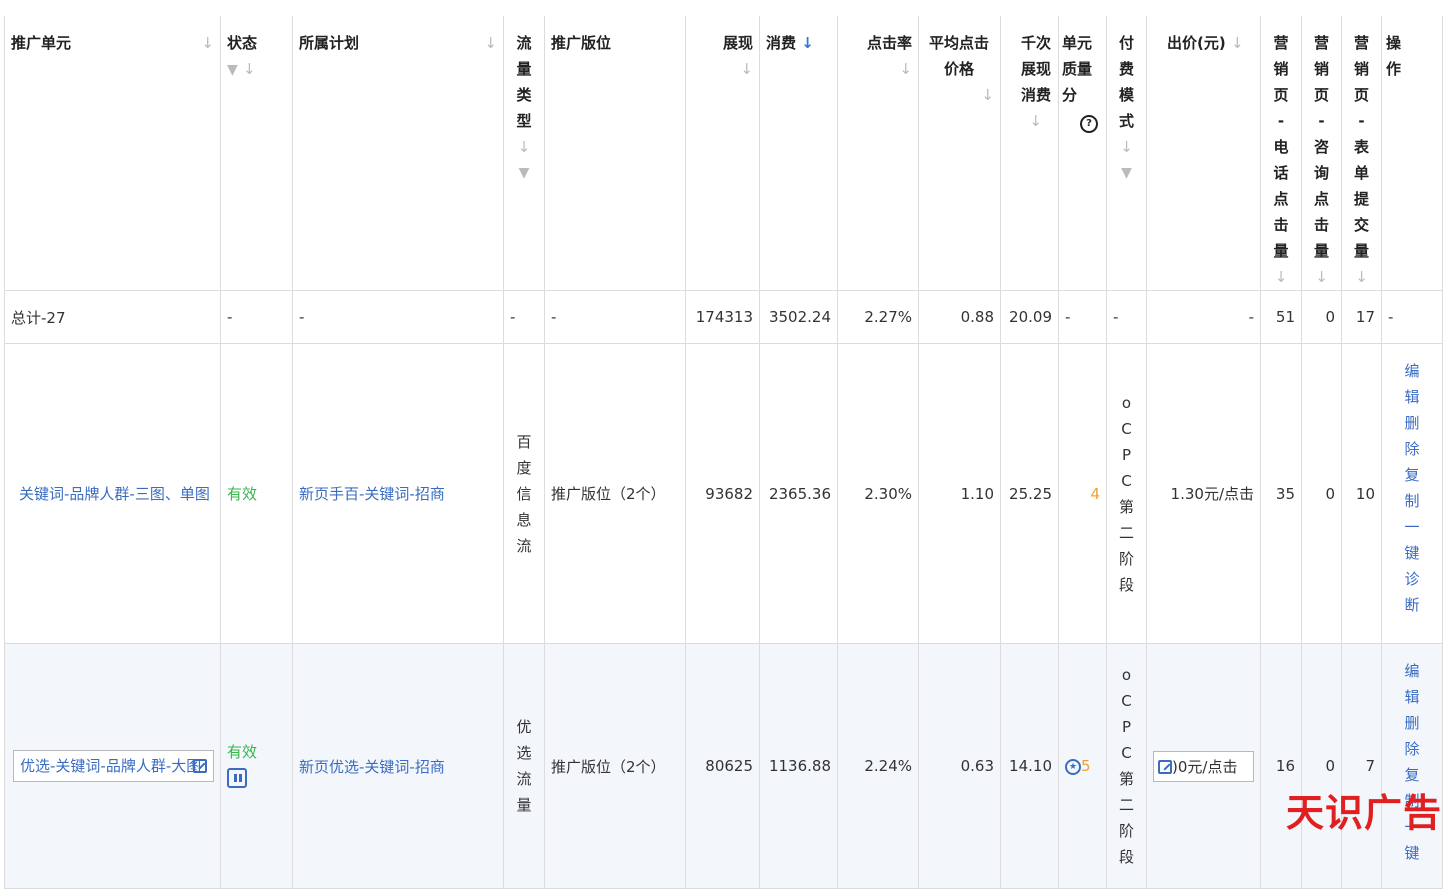 The height and width of the screenshot is (889, 1446). I want to click on total-ctr: 2.27%, so click(878, 317).